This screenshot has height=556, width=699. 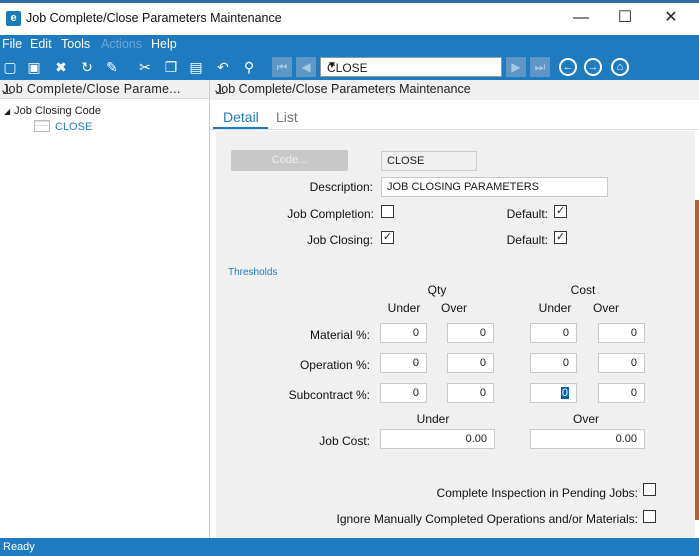 I want to click on copy-icon: ❐, so click(x=171, y=67).